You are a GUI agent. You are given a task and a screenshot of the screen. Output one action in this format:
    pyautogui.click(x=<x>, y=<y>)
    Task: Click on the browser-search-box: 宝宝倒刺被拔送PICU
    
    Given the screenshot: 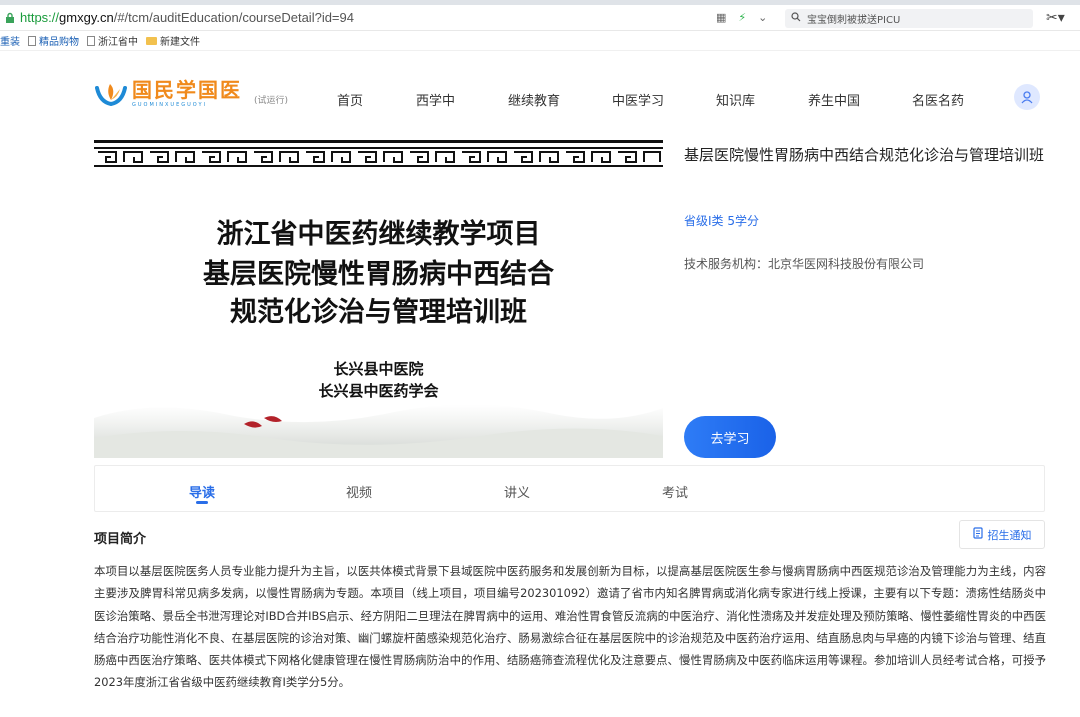 What is the action you would take?
    pyautogui.click(x=909, y=18)
    